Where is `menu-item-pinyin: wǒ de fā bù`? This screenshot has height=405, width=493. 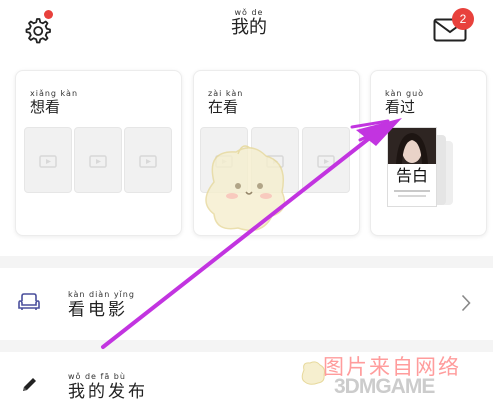
menu-item-pinyin: wǒ de fā bù is located at coordinates (97, 376).